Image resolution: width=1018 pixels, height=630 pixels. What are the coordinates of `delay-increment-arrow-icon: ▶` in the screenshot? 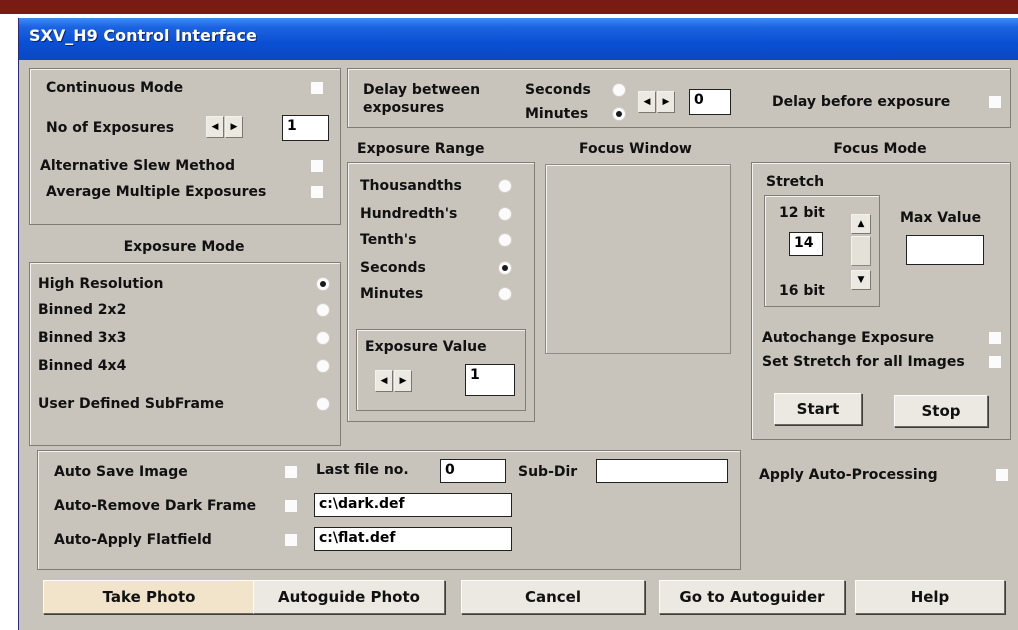 It's located at (666, 102).